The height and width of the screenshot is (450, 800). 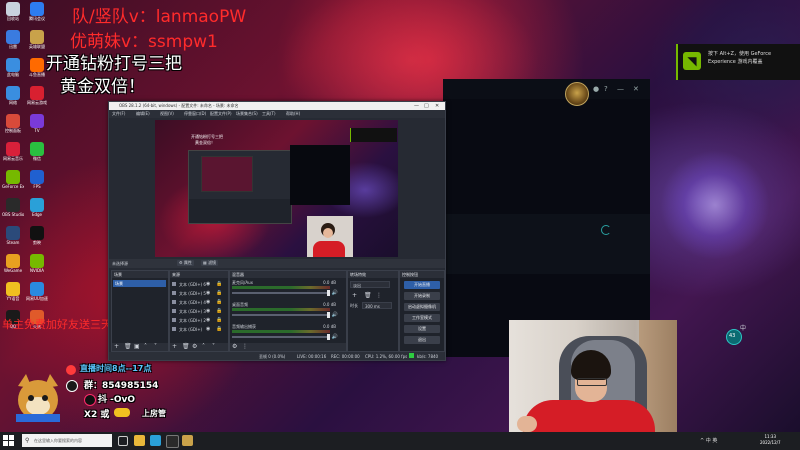 What do you see at coordinates (416, 106) in the screenshot?
I see `obs-minimize-button: —` at bounding box center [416, 106].